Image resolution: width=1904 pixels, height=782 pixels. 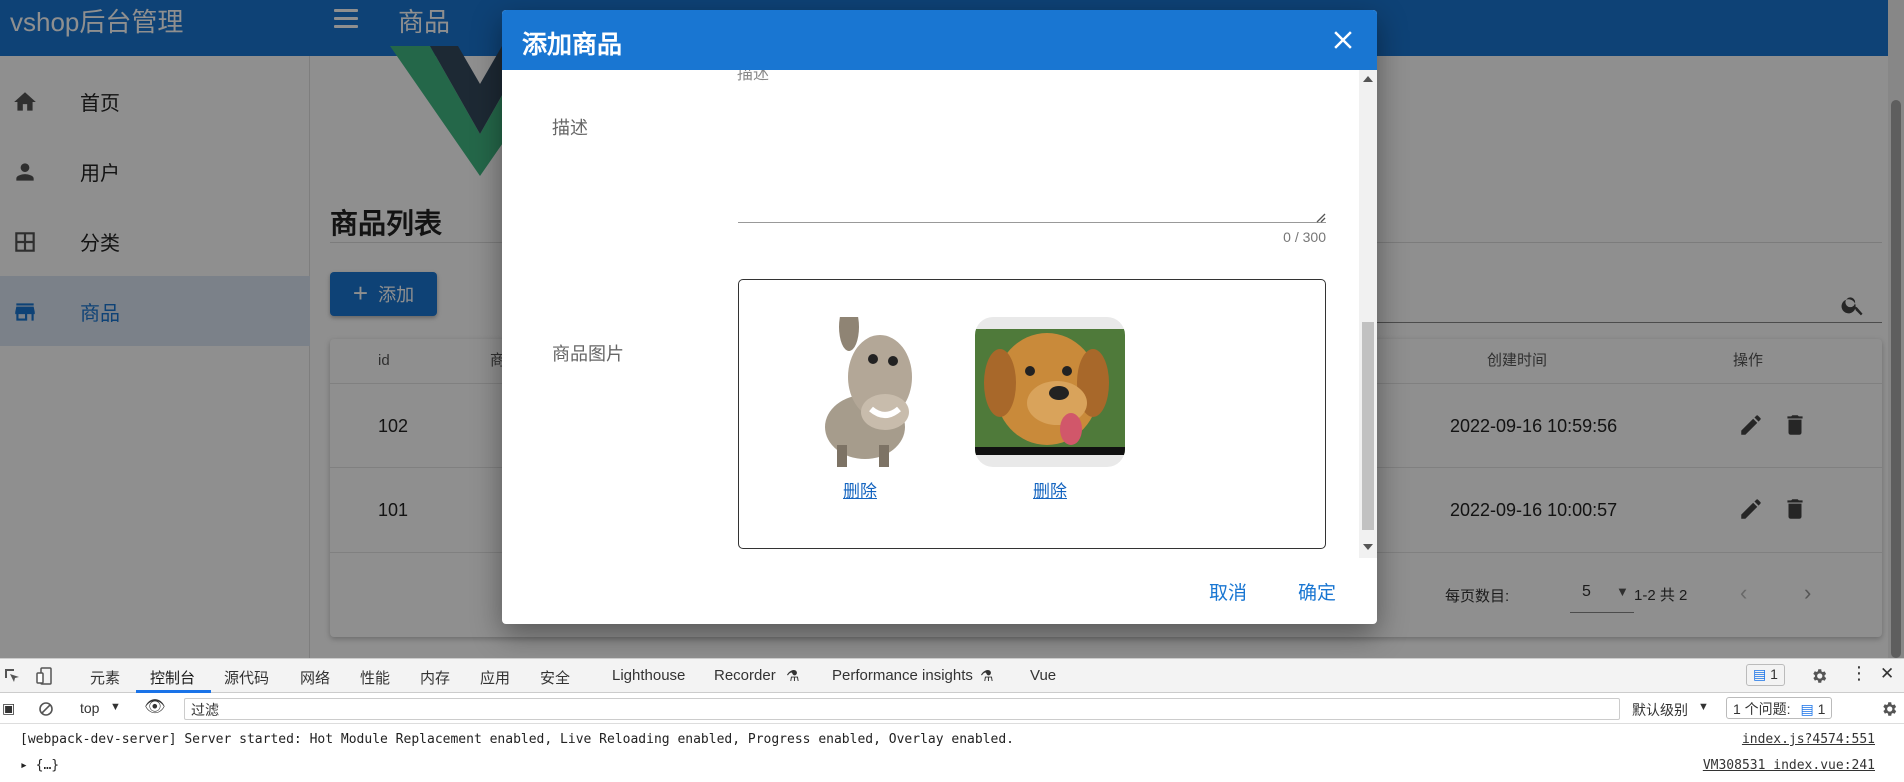 I want to click on cancel-button: 取消, so click(x=1228, y=591).